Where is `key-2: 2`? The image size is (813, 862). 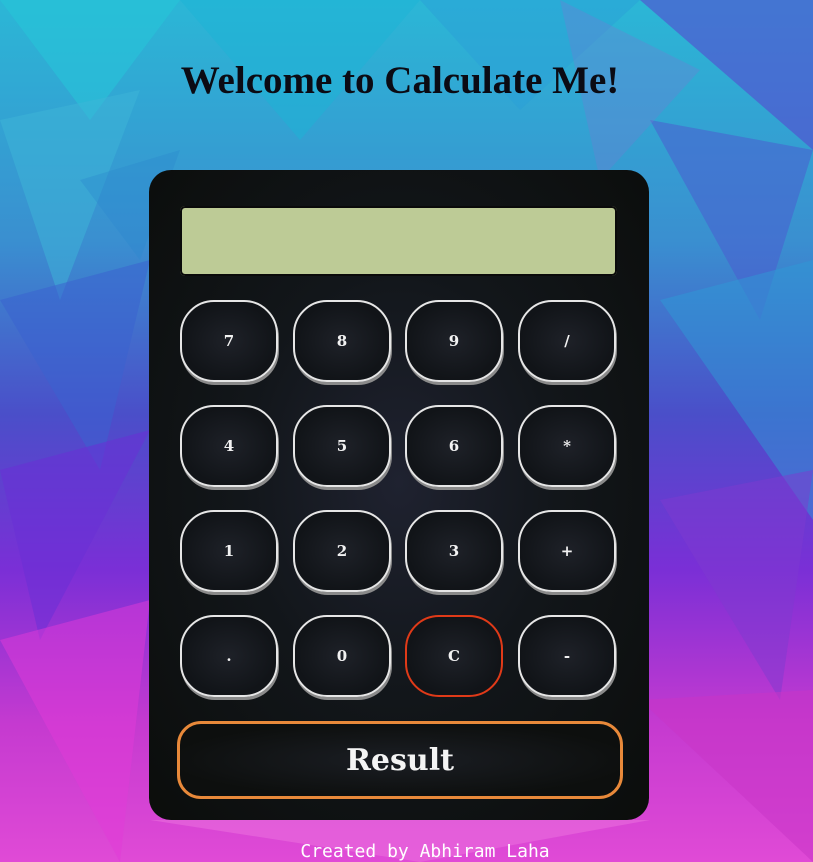 key-2: 2 is located at coordinates (342, 551).